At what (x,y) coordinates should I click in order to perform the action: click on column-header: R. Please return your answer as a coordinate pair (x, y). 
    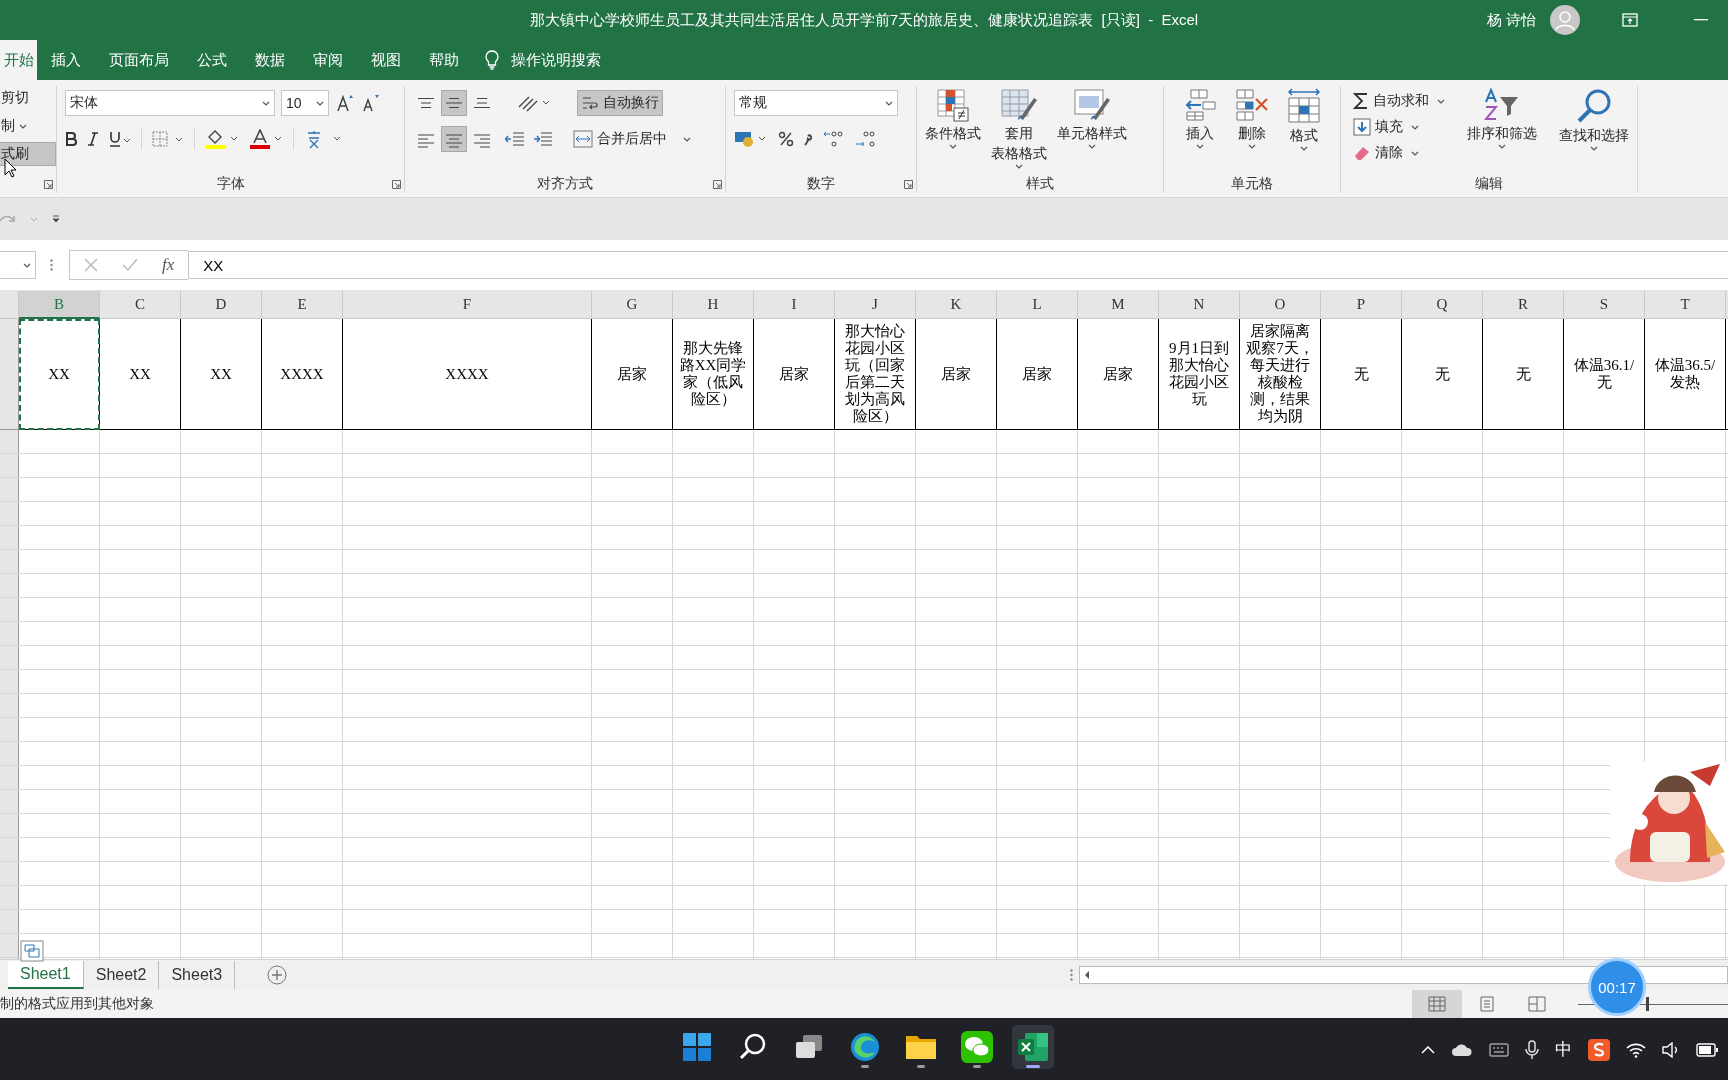
    Looking at the image, I should click on (1523, 305).